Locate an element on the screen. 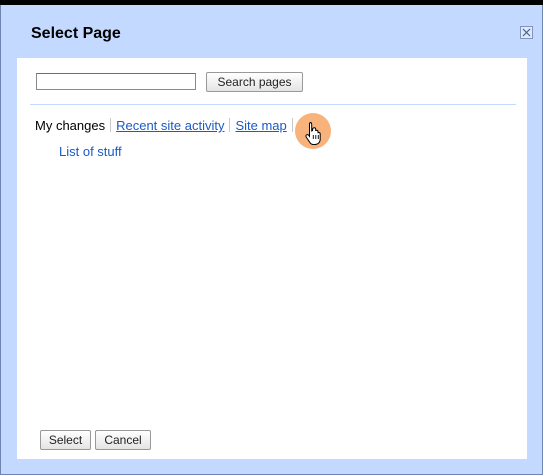  search-input is located at coordinates (116, 81).